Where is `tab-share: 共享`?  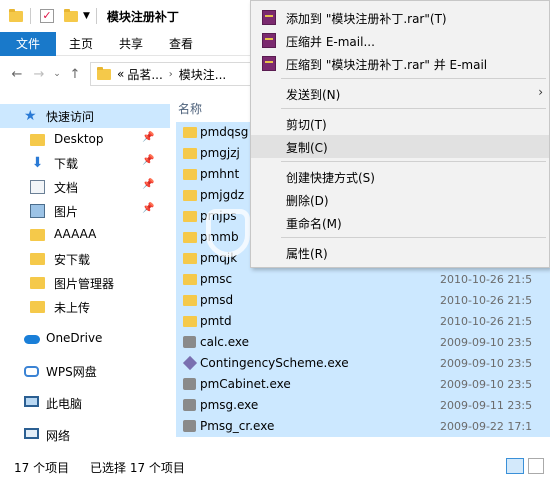 tab-share: 共享 is located at coordinates (131, 44).